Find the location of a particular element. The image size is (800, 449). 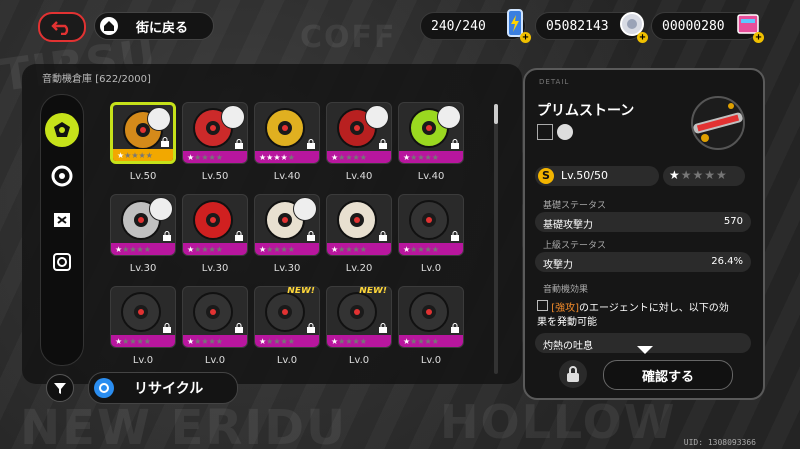

advanced-stat-value: 26.4% is located at coordinates (727, 261).